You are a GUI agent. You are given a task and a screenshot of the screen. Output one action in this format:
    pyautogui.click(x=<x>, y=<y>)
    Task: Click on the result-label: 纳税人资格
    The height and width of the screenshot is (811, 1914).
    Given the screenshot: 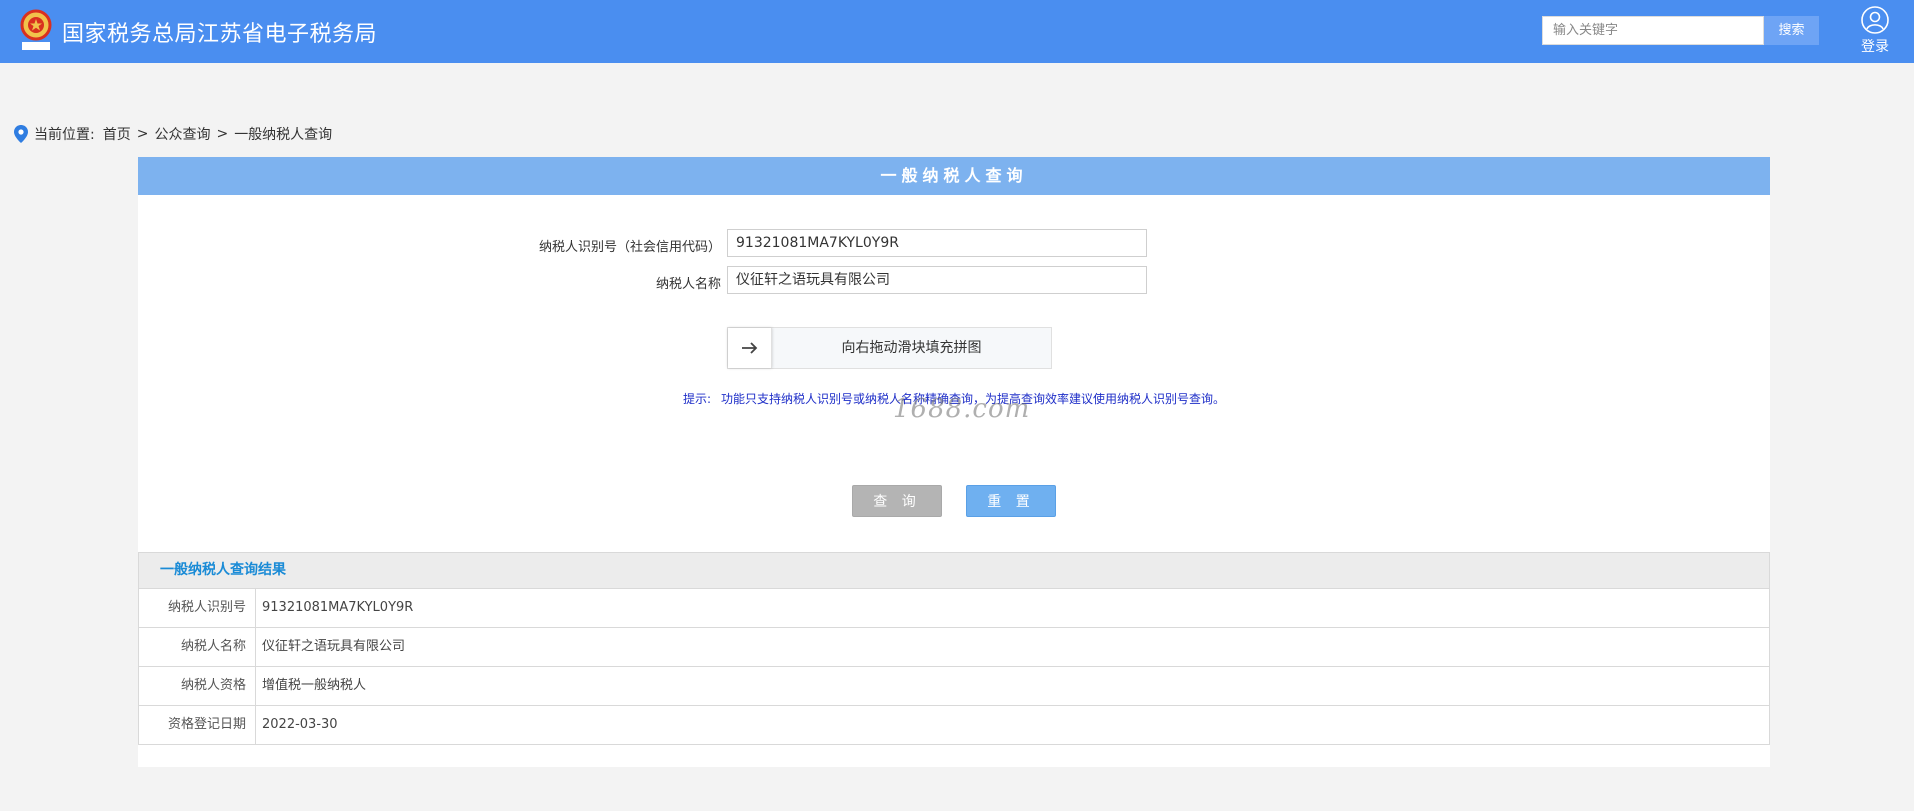 What is the action you would take?
    pyautogui.click(x=197, y=686)
    